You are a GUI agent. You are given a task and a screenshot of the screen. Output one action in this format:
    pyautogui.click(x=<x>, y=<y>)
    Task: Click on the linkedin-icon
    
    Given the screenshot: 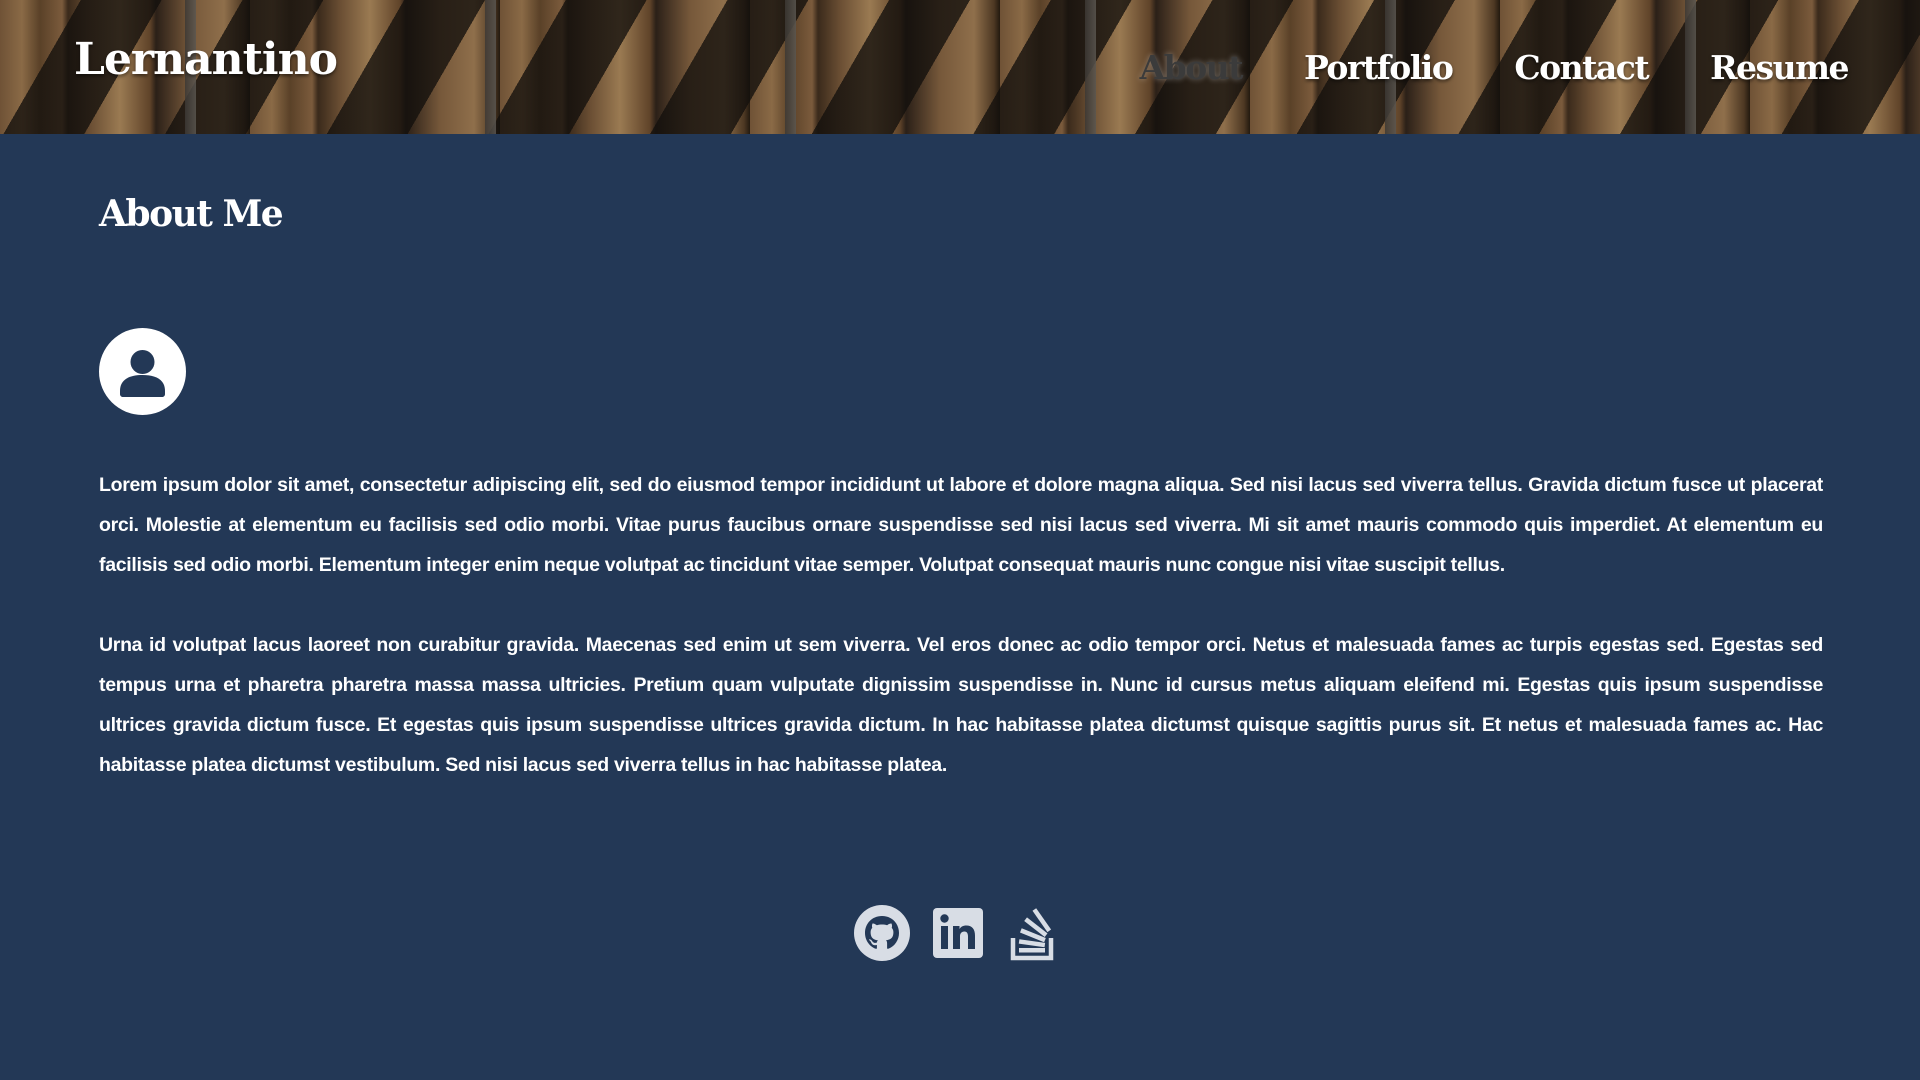 What is the action you would take?
    pyautogui.click(x=958, y=933)
    